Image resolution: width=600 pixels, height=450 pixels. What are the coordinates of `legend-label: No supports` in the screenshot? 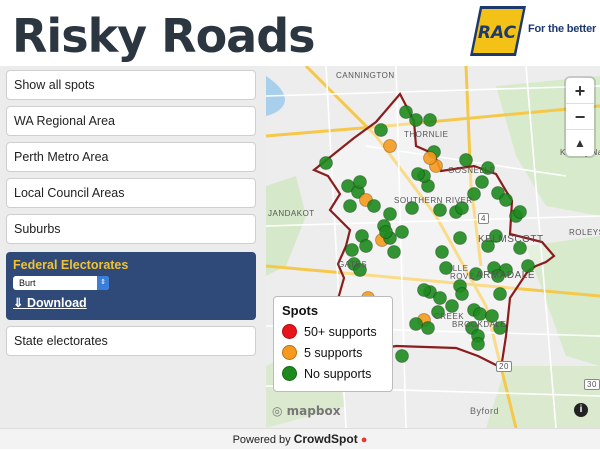 It's located at (338, 373).